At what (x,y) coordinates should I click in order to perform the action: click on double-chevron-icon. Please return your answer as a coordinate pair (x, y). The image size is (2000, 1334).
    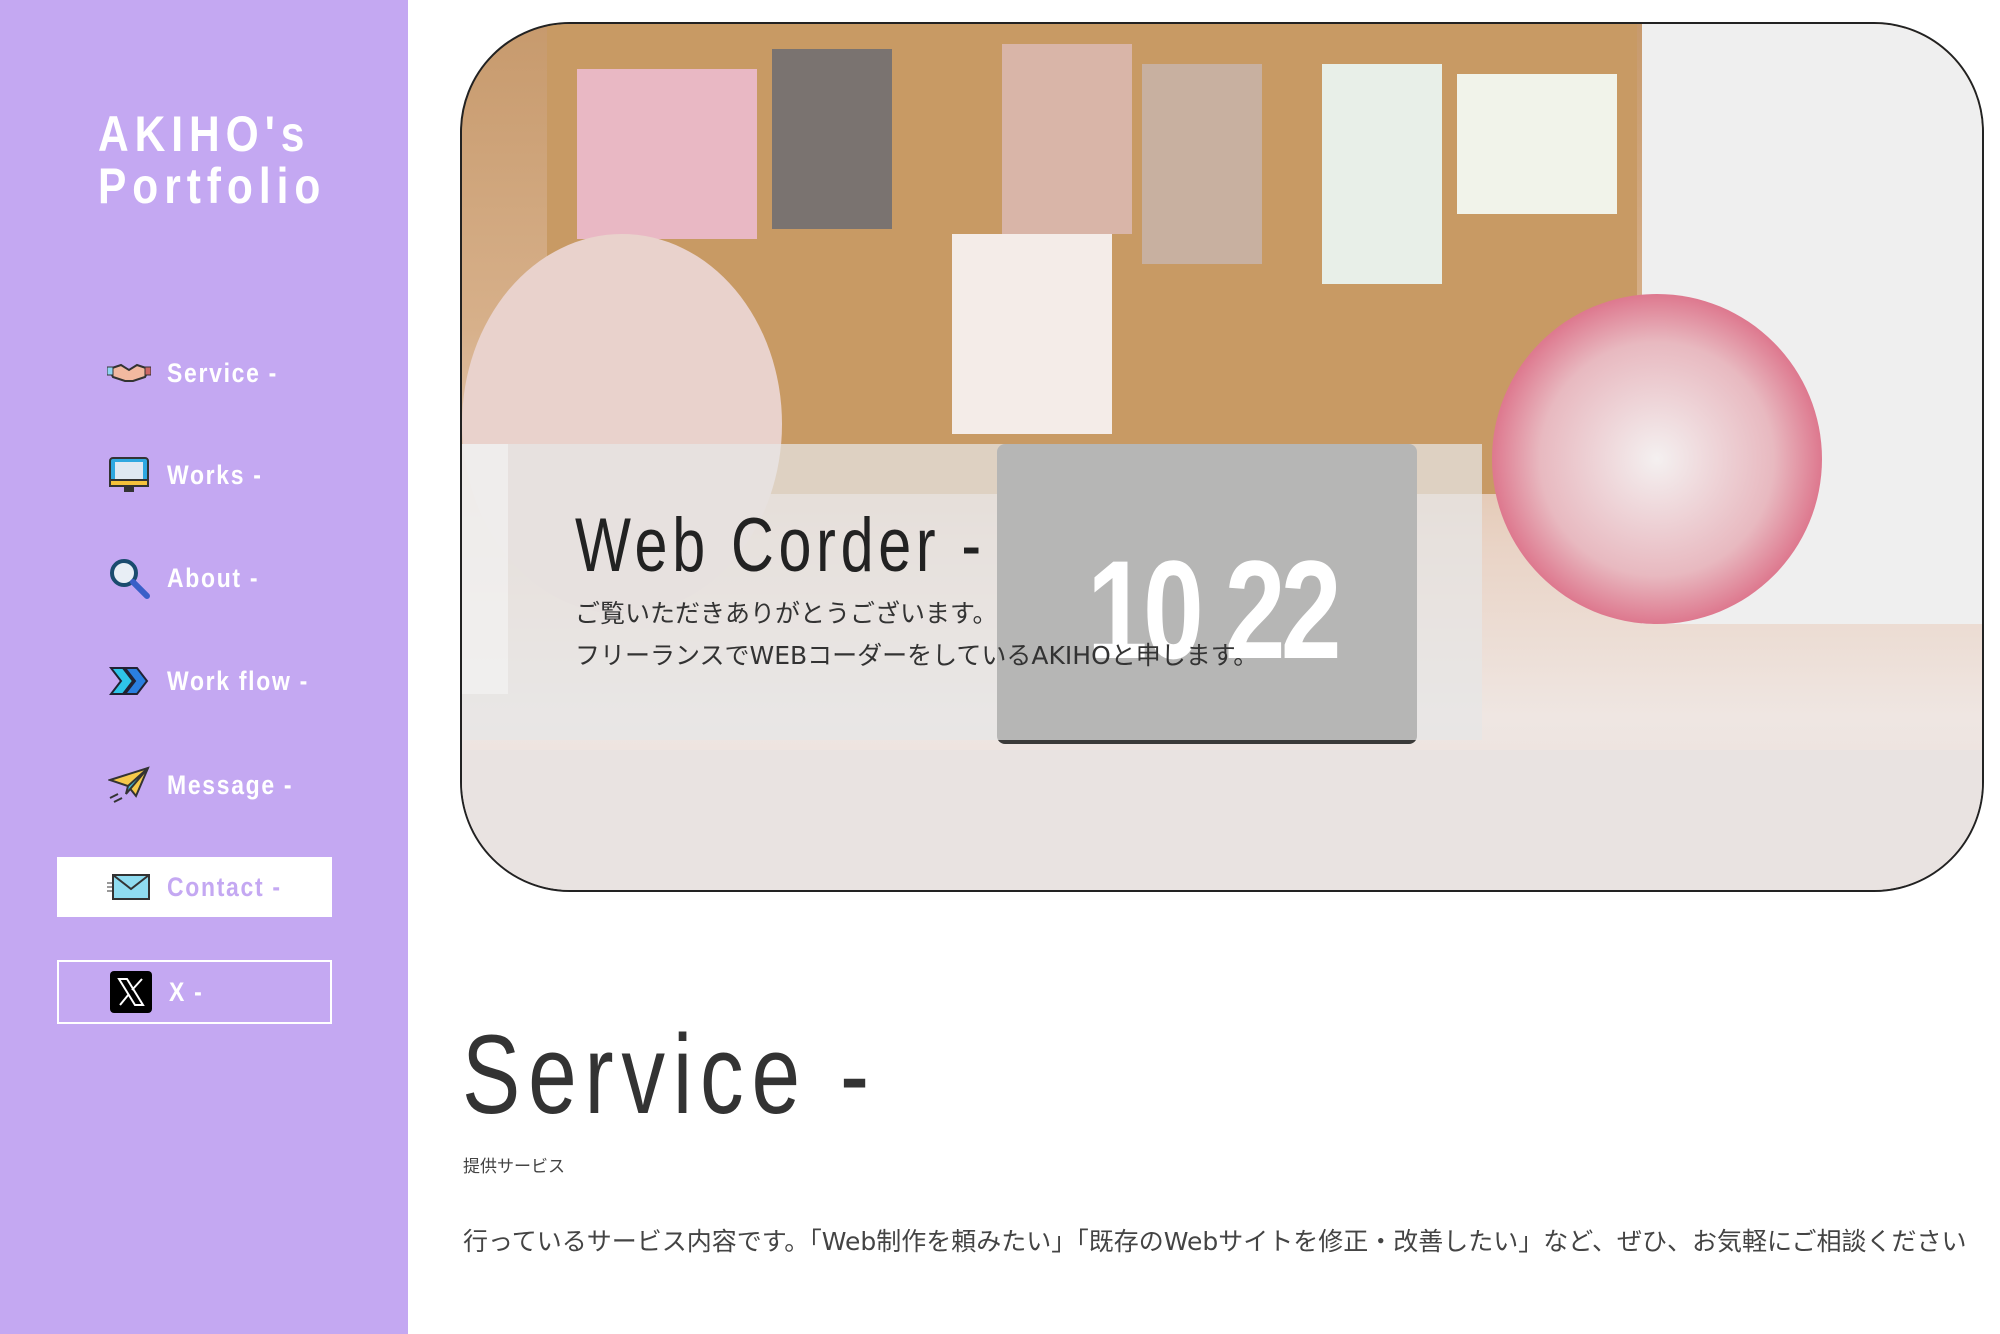
    Looking at the image, I should click on (129, 681).